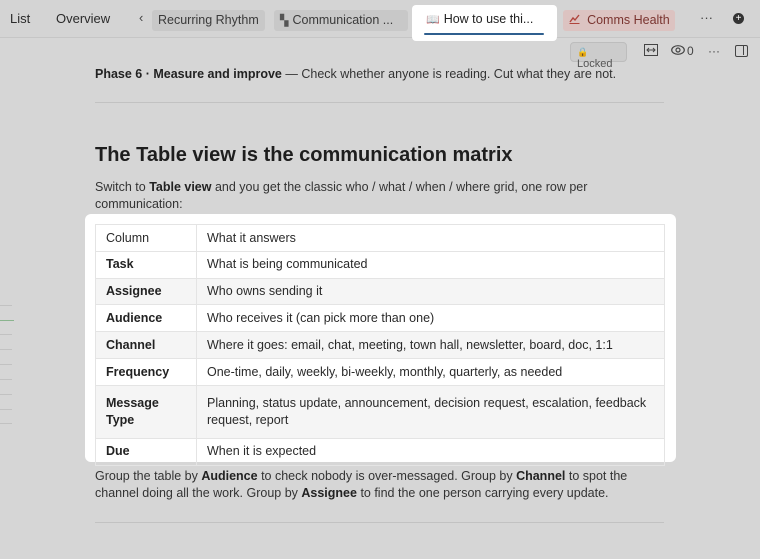  Describe the element at coordinates (20, 18) in the screenshot. I see `list-view-link: List` at that location.